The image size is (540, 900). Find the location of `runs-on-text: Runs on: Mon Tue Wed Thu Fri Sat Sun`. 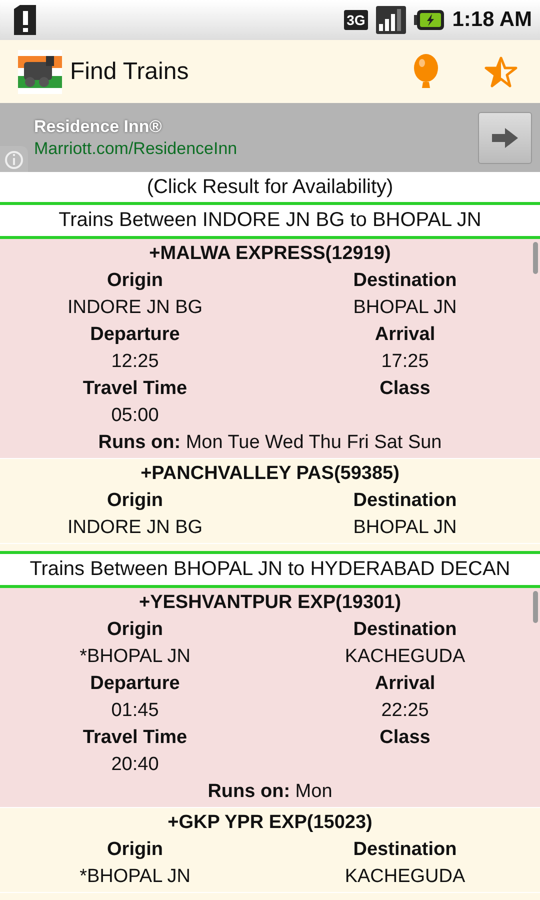

runs-on-text: Runs on: Mon Tue Wed Thu Fri Sat Sun is located at coordinates (270, 443).